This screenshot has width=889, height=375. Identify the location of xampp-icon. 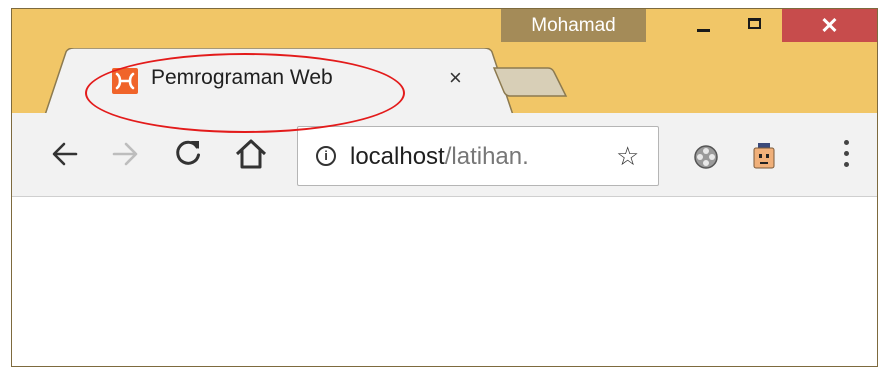
(125, 81).